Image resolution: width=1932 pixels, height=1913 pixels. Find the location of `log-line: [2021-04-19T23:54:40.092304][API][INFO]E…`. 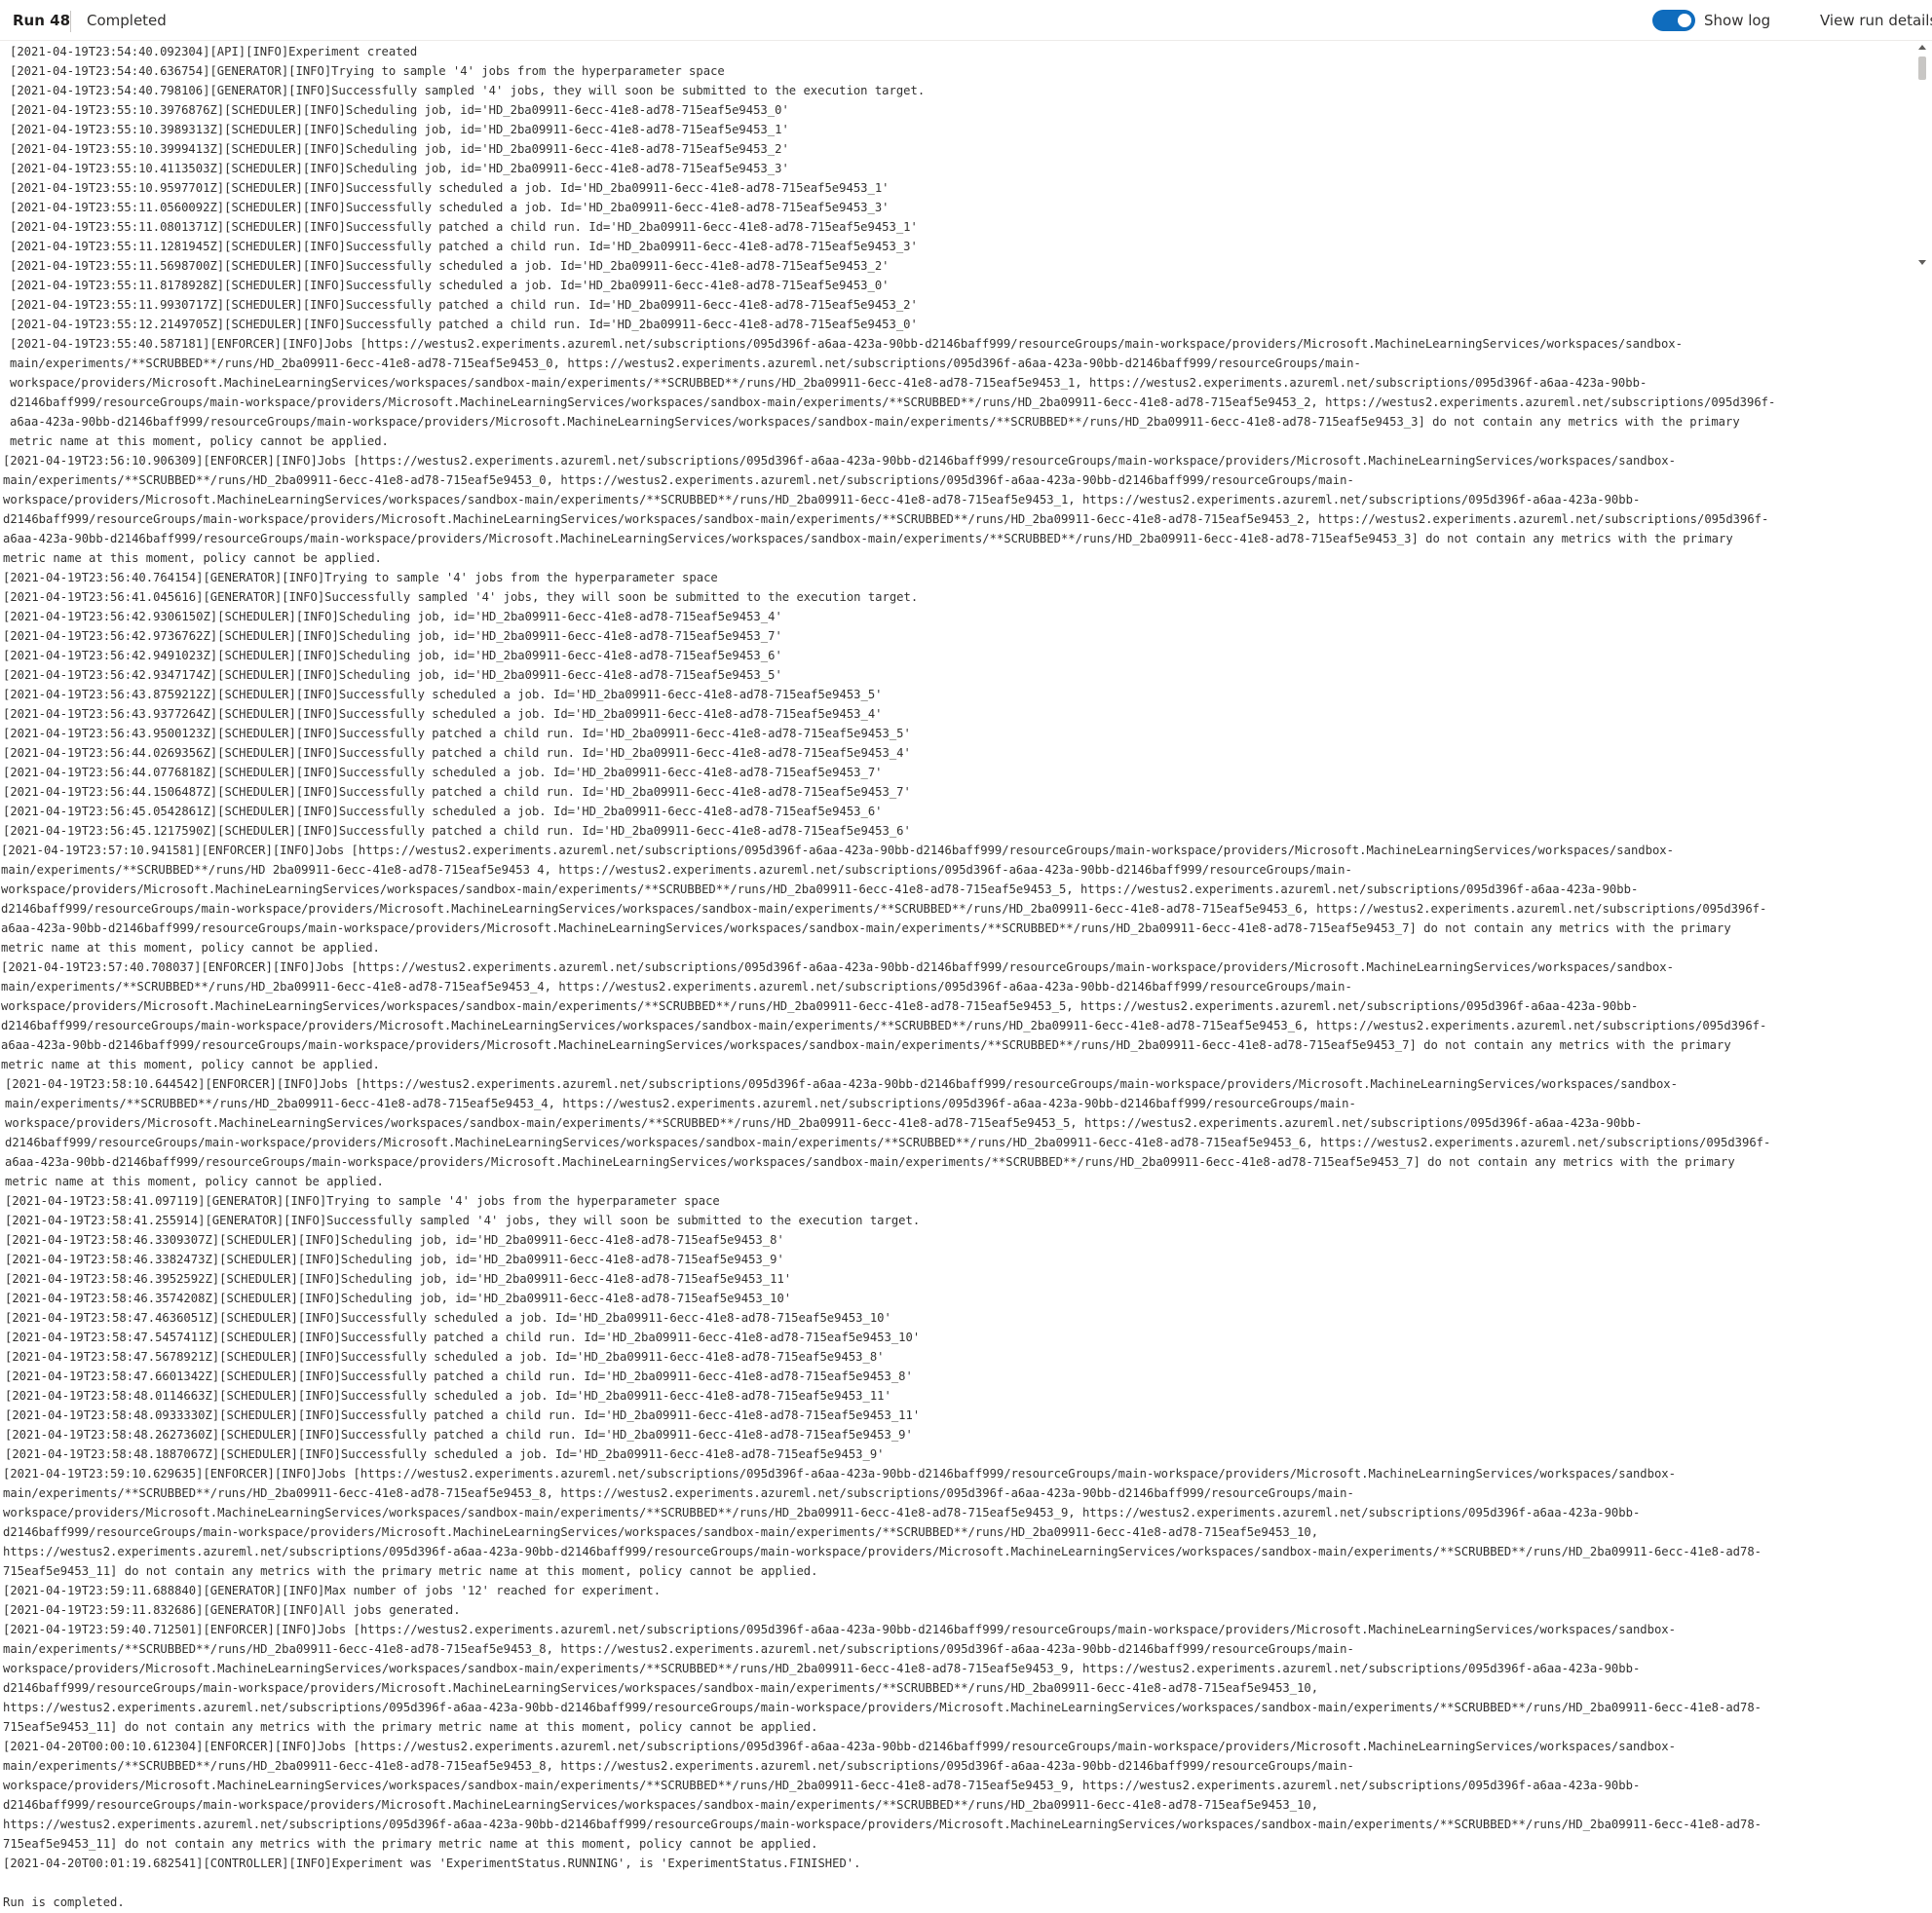

log-line: [2021-04-19T23:54:40.092304][API][INFO]E… is located at coordinates (214, 51).